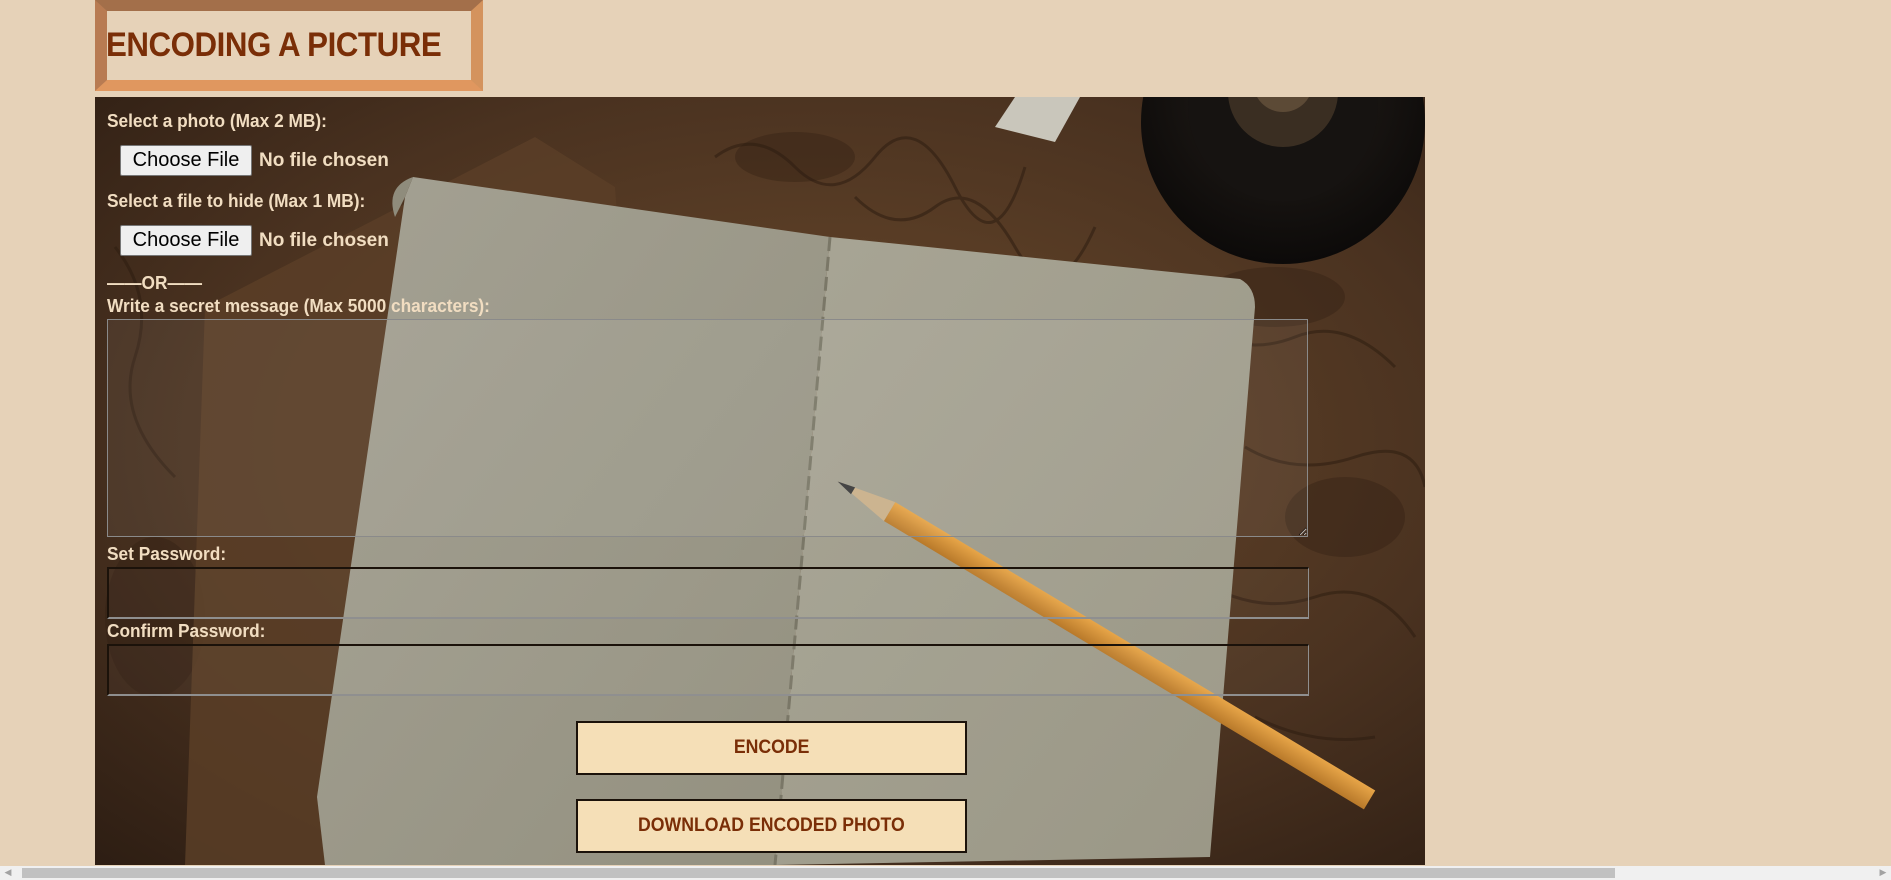 This screenshot has width=1891, height=880. I want to click on horizontal-scrollbar: ◀ ▶, so click(945, 873).